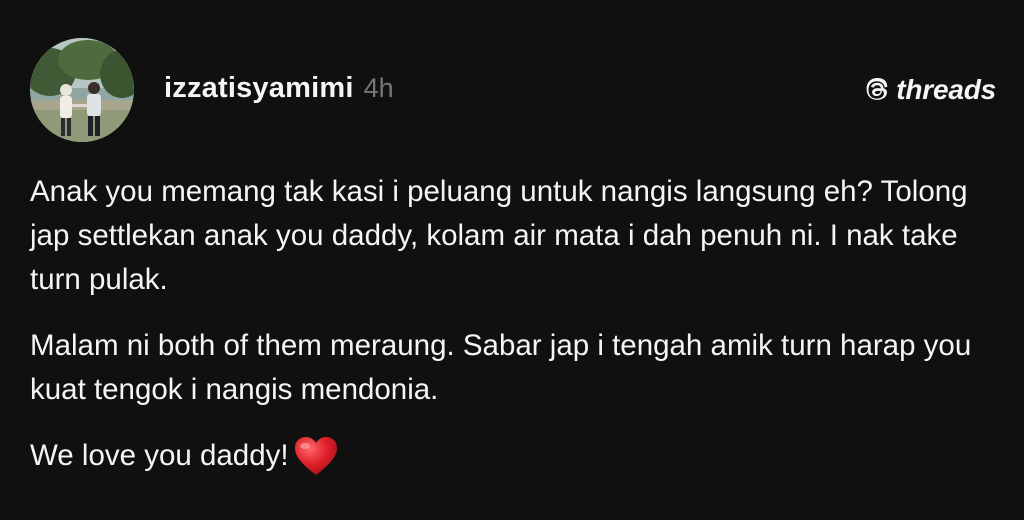 This screenshot has height=520, width=1024. Describe the element at coordinates (378, 88) in the screenshot. I see `timestamp: 4h` at that location.